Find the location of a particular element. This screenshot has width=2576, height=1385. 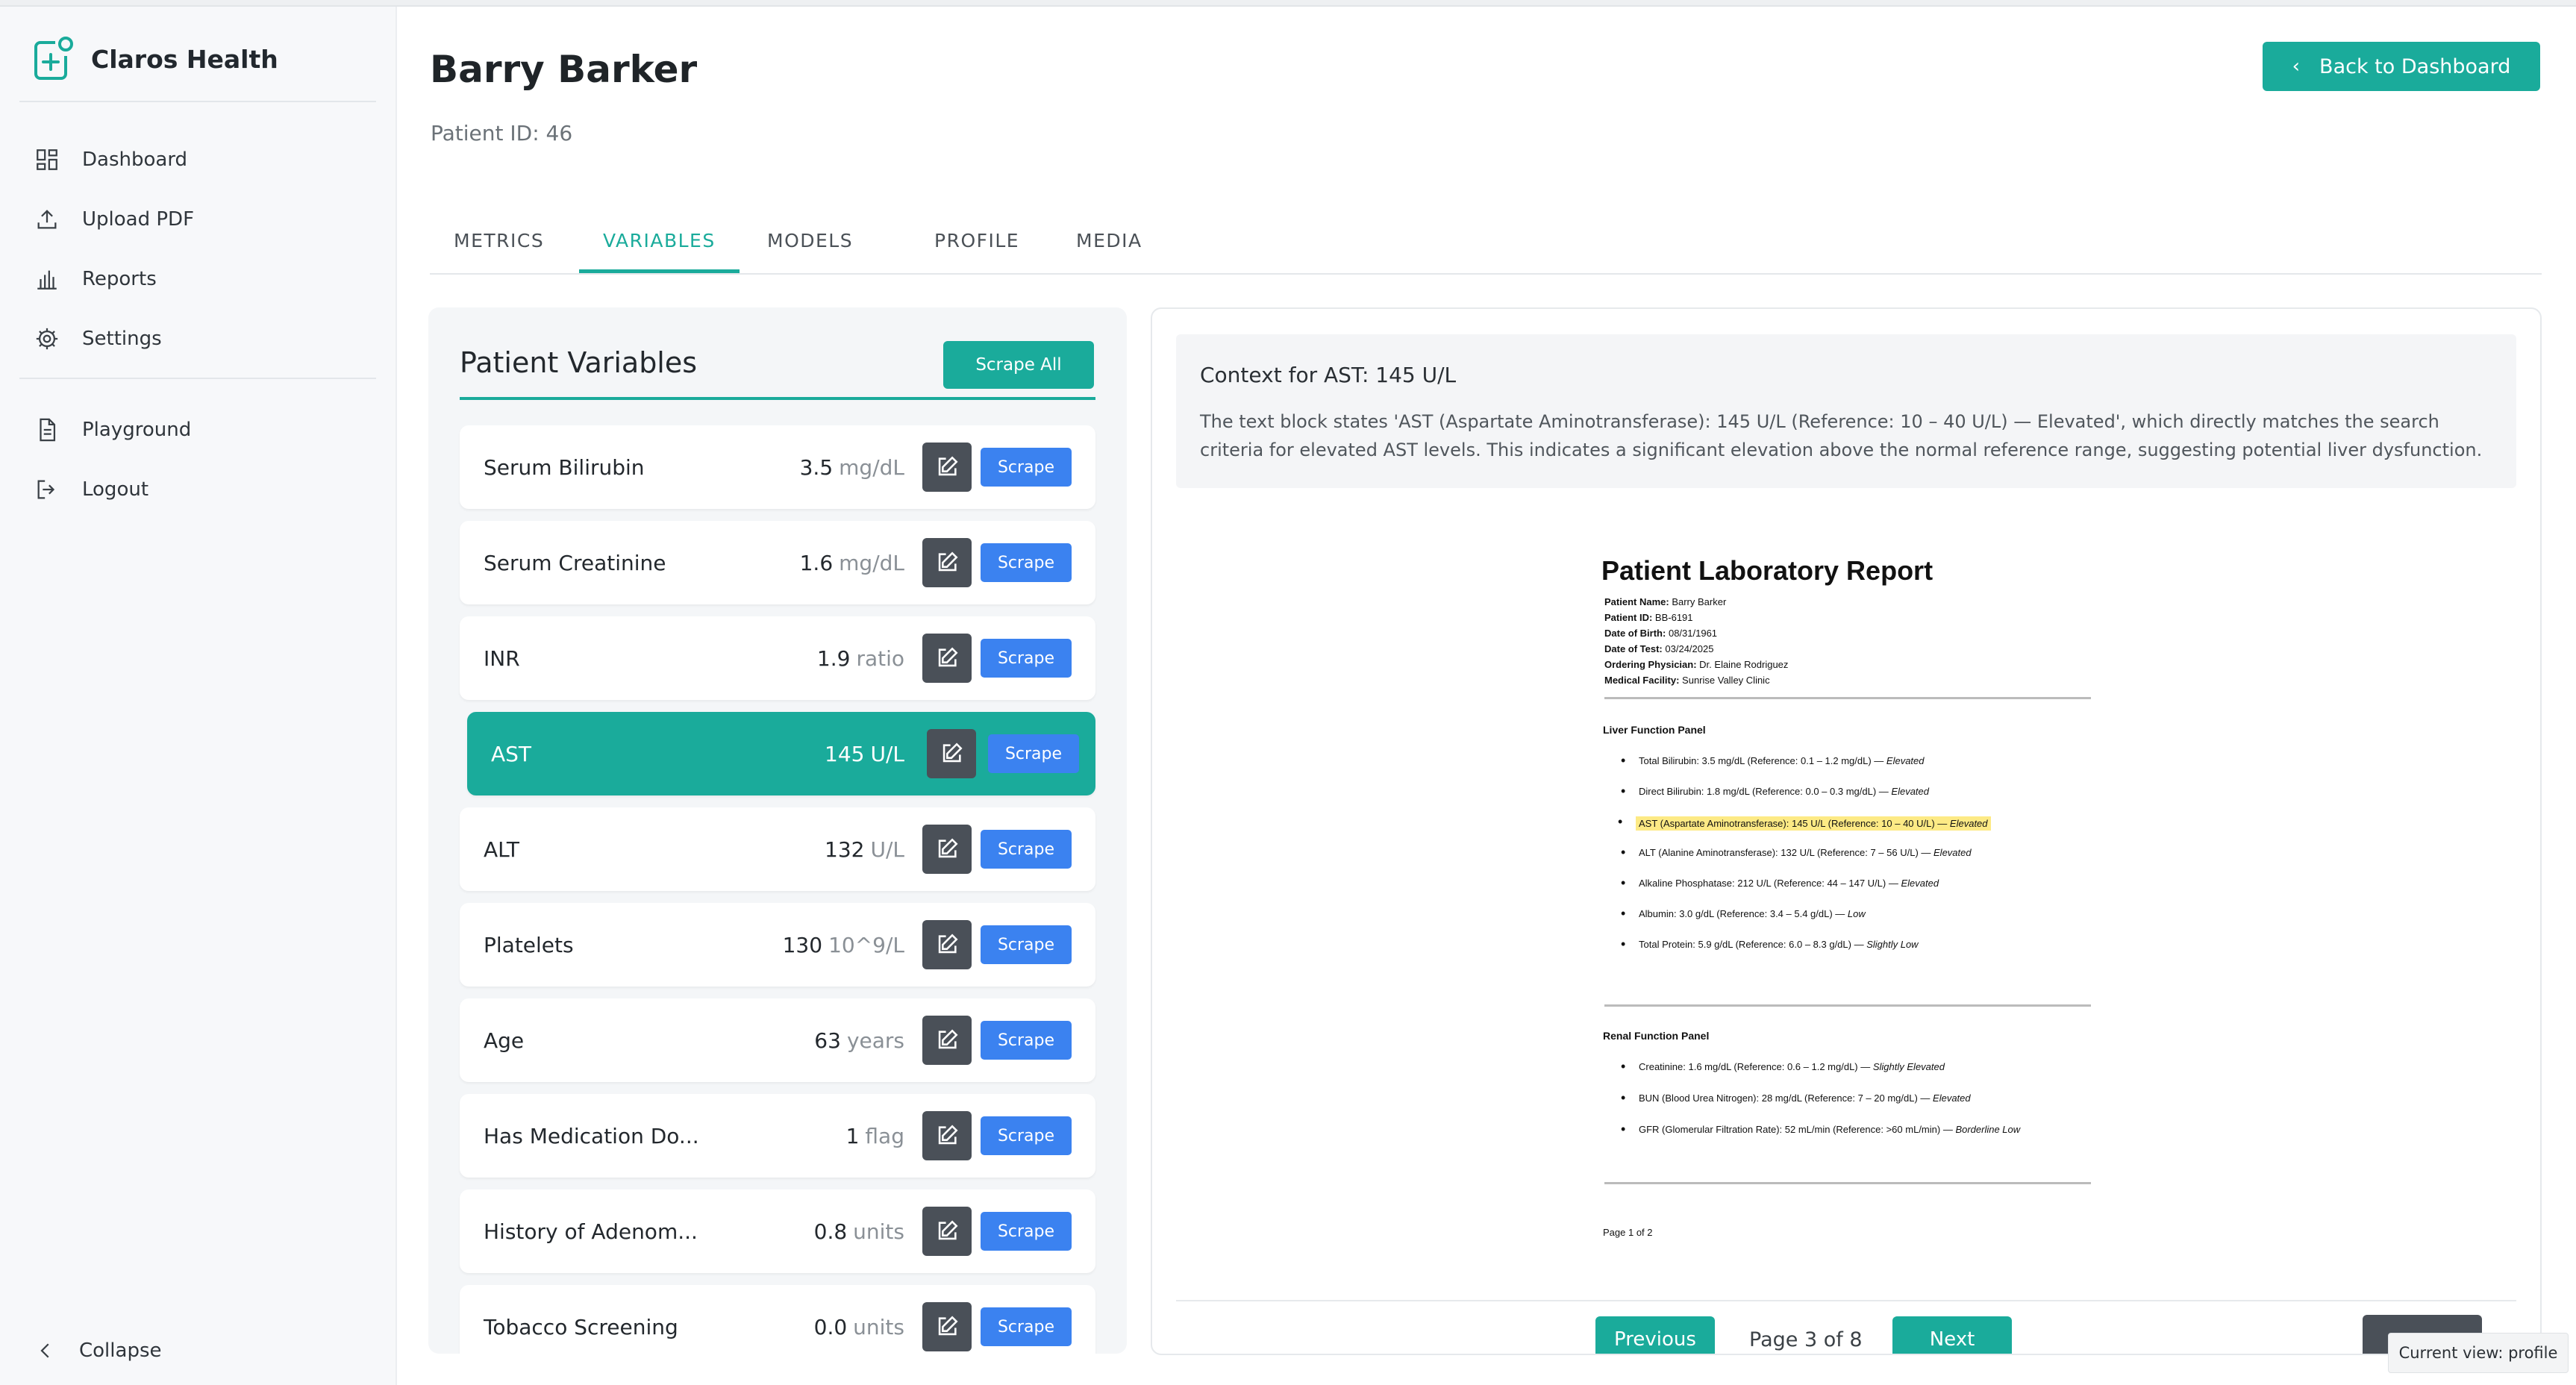

meta-key: Date of Test: is located at coordinates (1633, 648).